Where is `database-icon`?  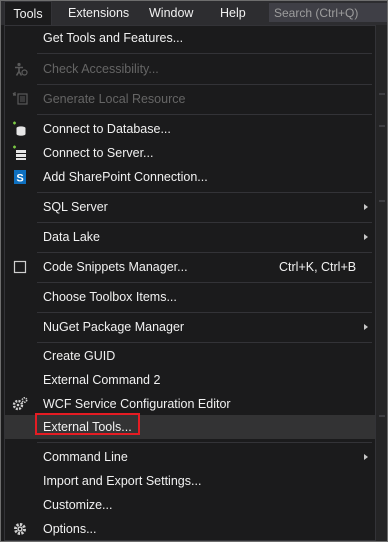 database-icon is located at coordinates (20, 129).